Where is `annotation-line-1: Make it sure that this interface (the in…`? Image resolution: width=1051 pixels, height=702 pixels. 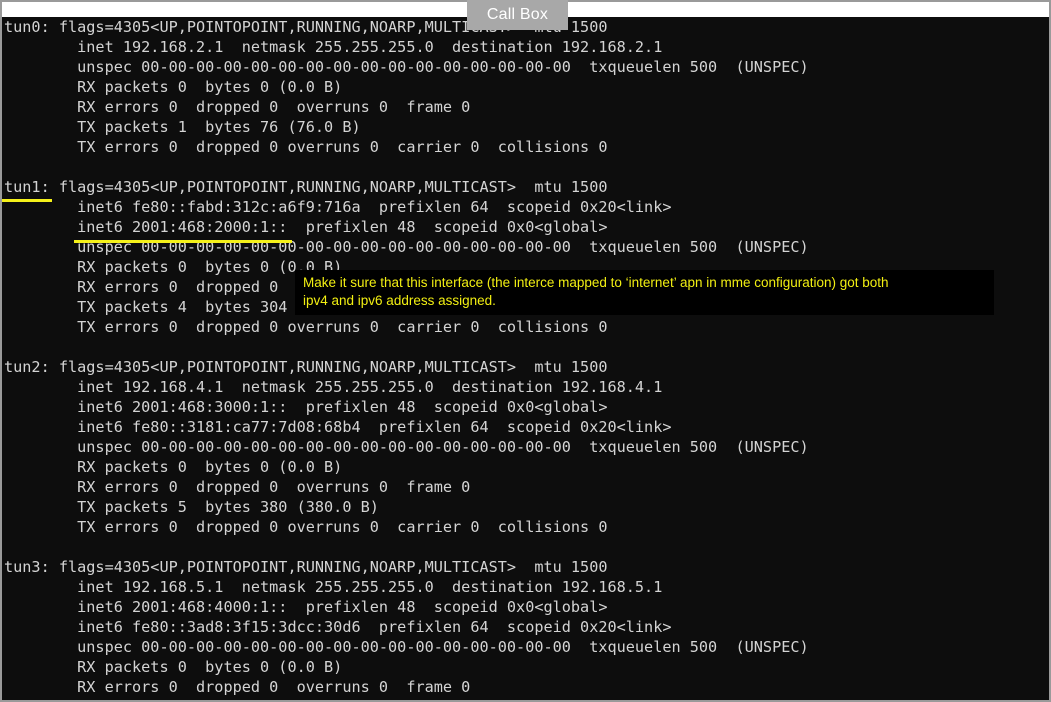 annotation-line-1: Make it sure that this interface (the in… is located at coordinates (596, 282).